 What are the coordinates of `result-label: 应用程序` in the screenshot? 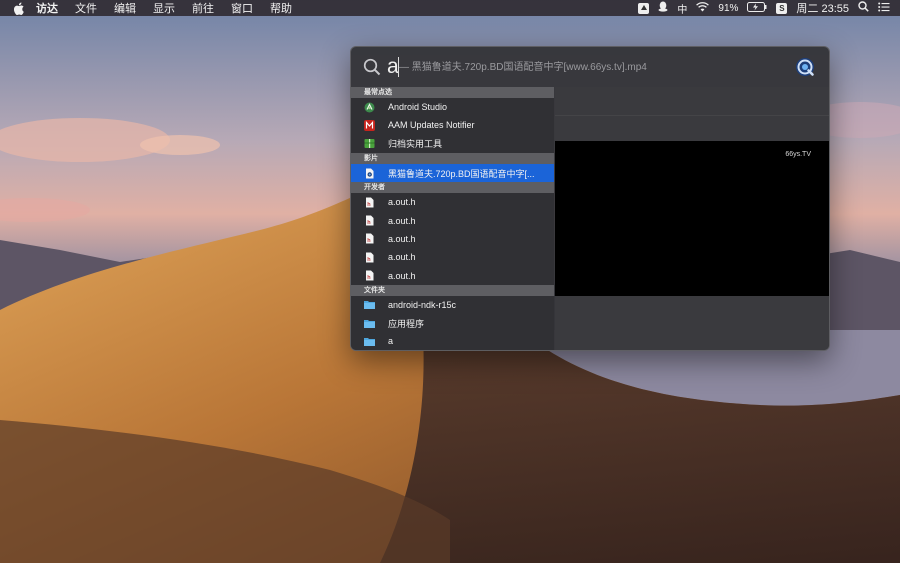 It's located at (406, 323).